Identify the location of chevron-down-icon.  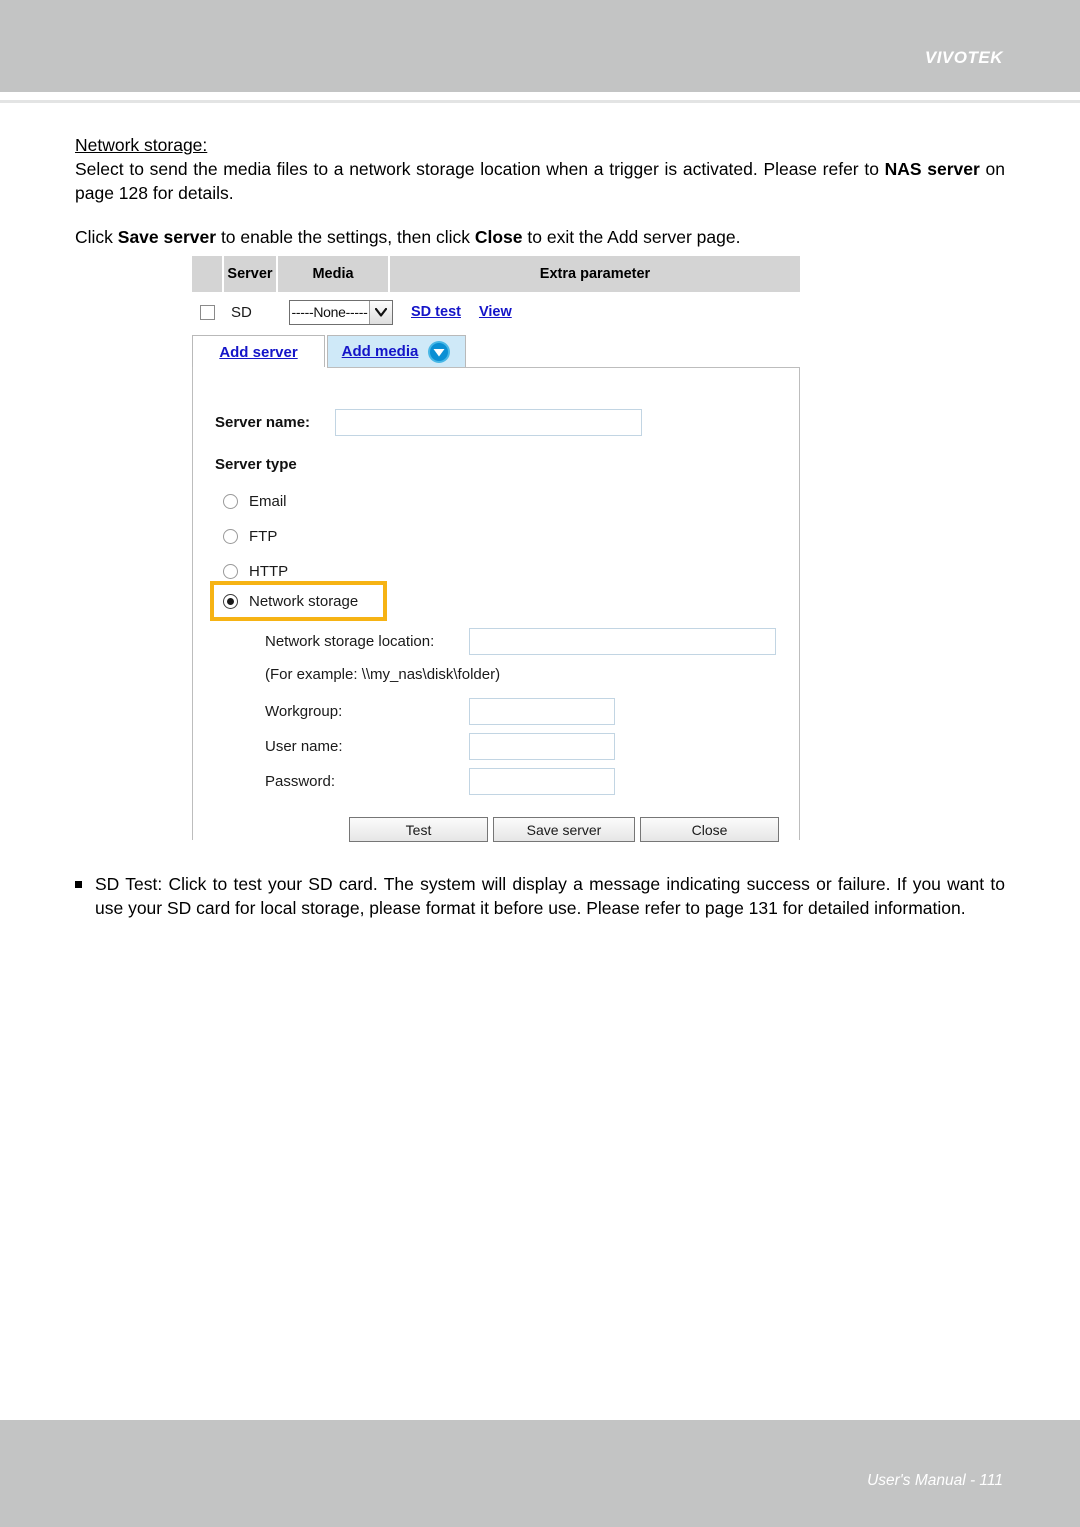
(380, 312).